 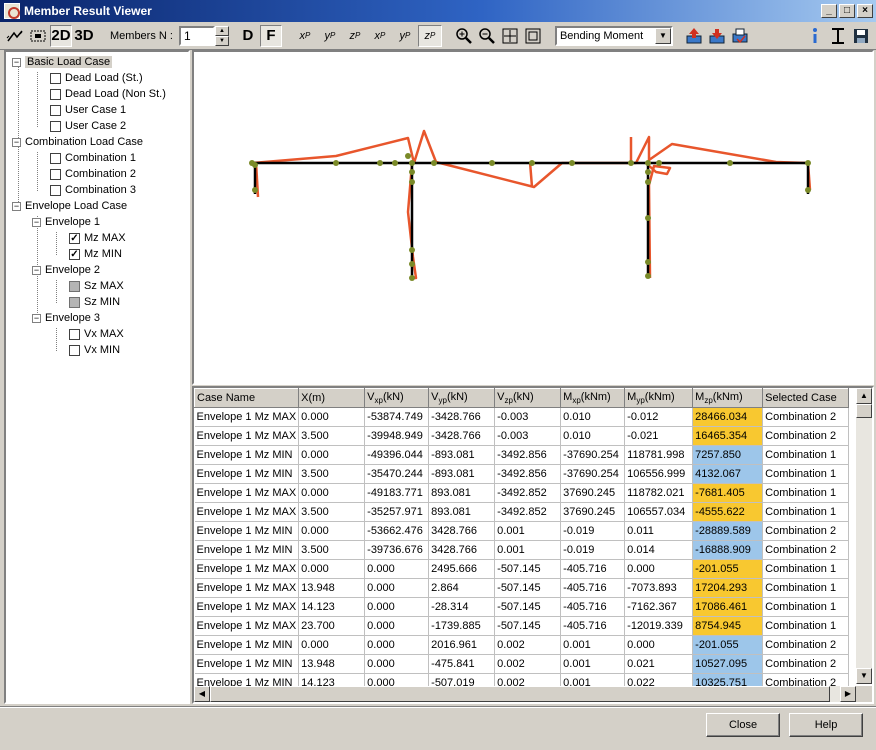 I want to click on table-cell: -7073.893, so click(x=659, y=588).